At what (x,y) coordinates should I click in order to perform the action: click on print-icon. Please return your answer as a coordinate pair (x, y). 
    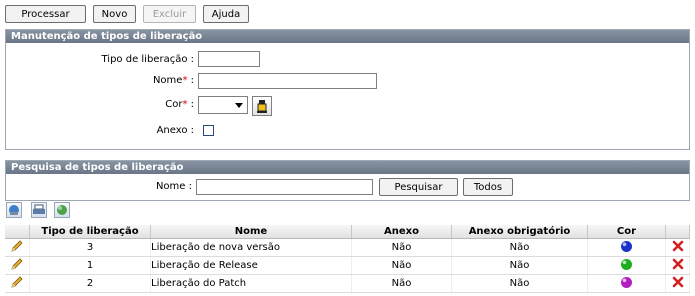
    Looking at the image, I should click on (39, 209).